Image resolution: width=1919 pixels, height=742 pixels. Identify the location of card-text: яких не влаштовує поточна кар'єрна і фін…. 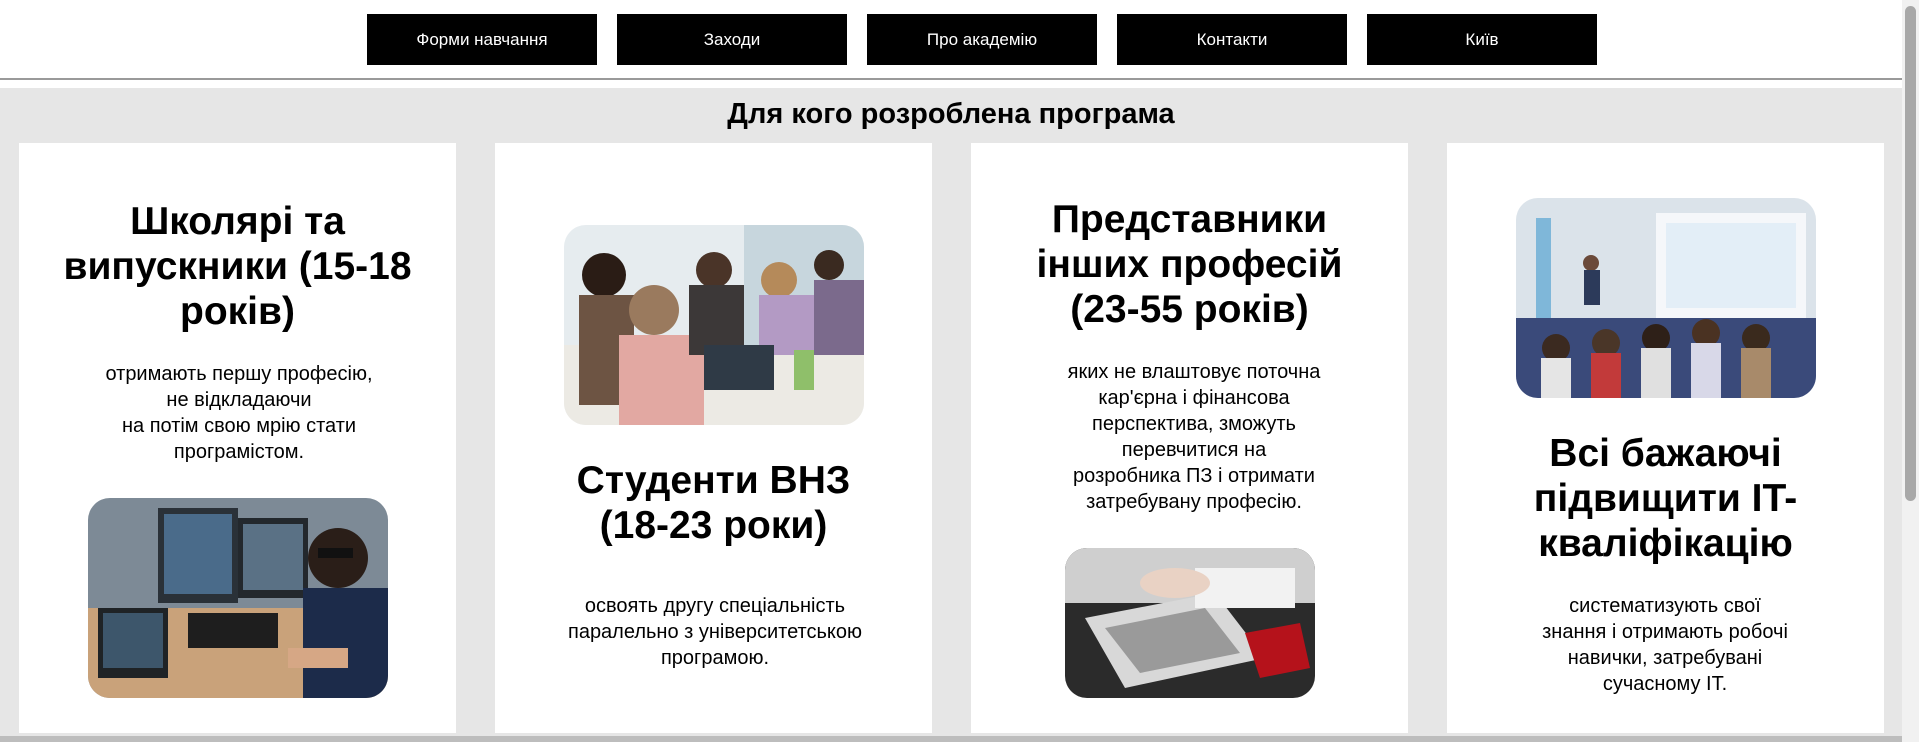
(1194, 437).